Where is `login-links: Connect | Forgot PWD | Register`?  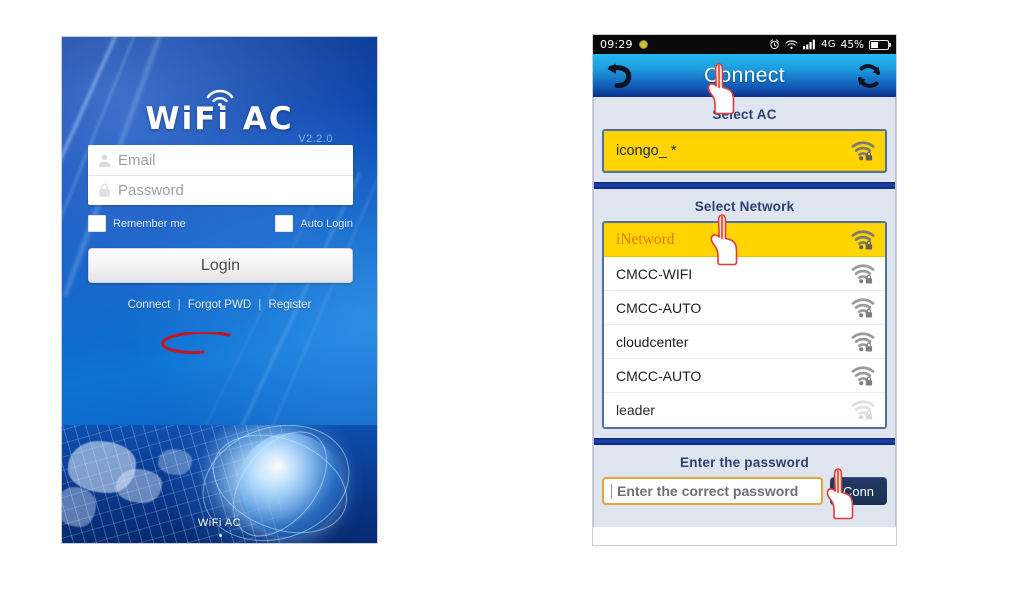 login-links: Connect | Forgot PWD | Register is located at coordinates (219, 305).